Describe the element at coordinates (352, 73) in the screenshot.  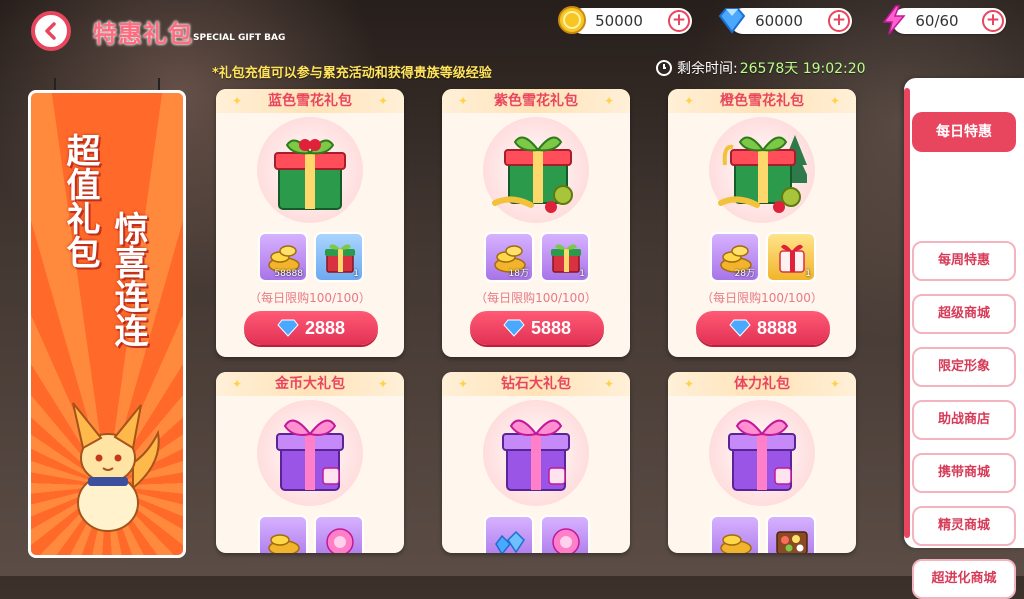
I see `notice-text: *礼包充值可以参与累充活动和获得贵族等级经验` at that location.